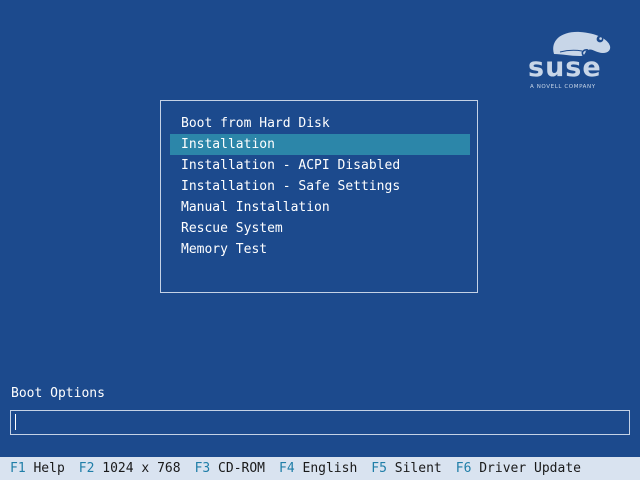 The width and height of the screenshot is (640, 480). What do you see at coordinates (287, 468) in the screenshot?
I see `fkey-key: F4` at bounding box center [287, 468].